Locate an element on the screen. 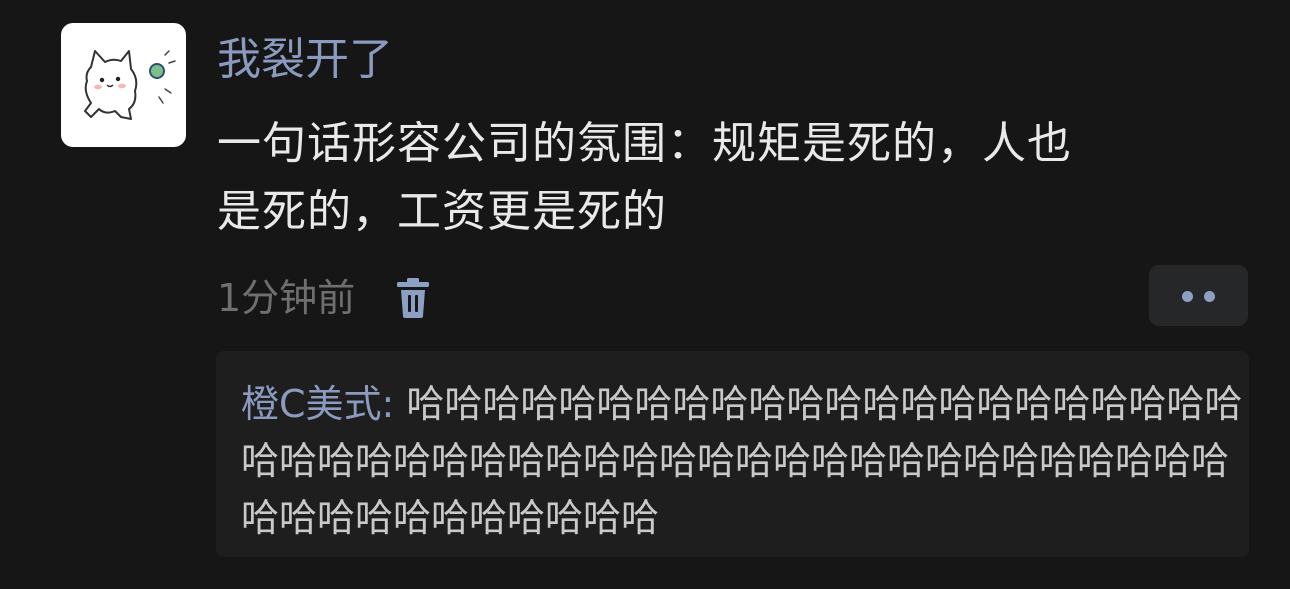 The height and width of the screenshot is (589, 1290). delete-button is located at coordinates (413, 298).